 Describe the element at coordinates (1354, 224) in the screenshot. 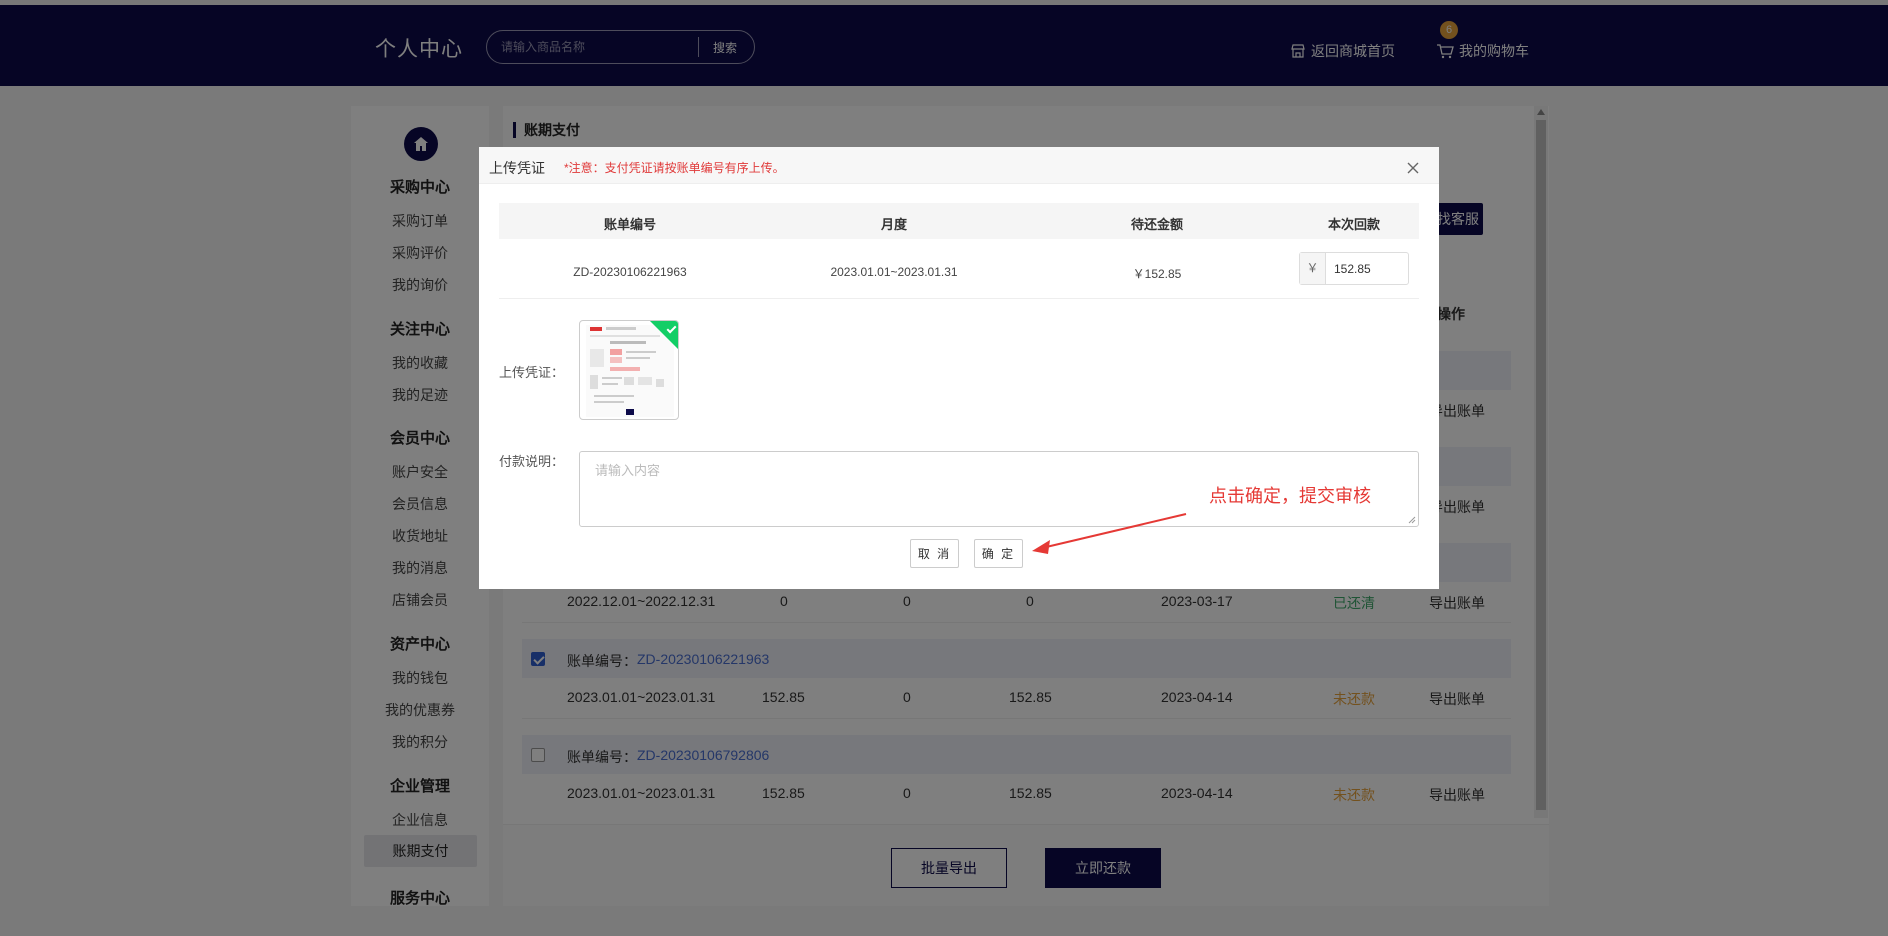

I see `col-payment: 本次回款` at that location.